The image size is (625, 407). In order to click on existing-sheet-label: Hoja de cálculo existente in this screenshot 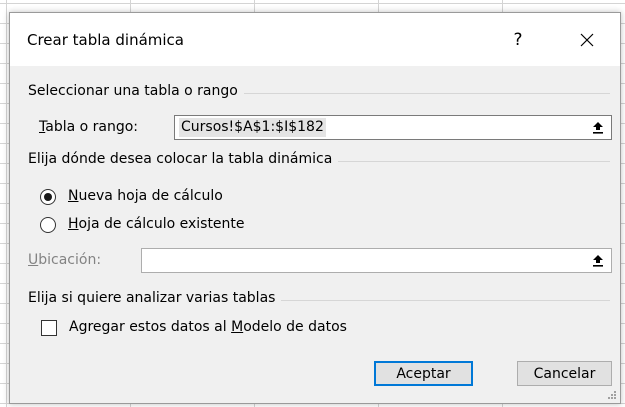, I will do `click(156, 224)`.